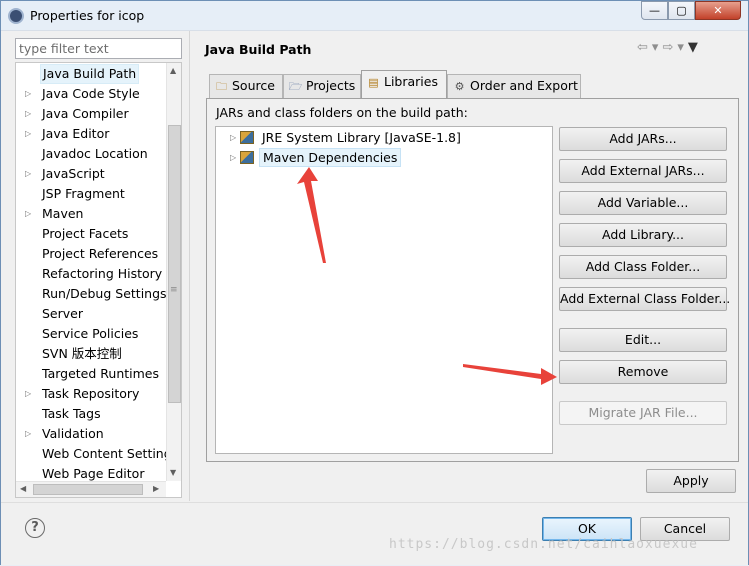 The height and width of the screenshot is (566, 749). Describe the element at coordinates (510, 374) in the screenshot. I see `arrow-to-remove-icon` at that location.